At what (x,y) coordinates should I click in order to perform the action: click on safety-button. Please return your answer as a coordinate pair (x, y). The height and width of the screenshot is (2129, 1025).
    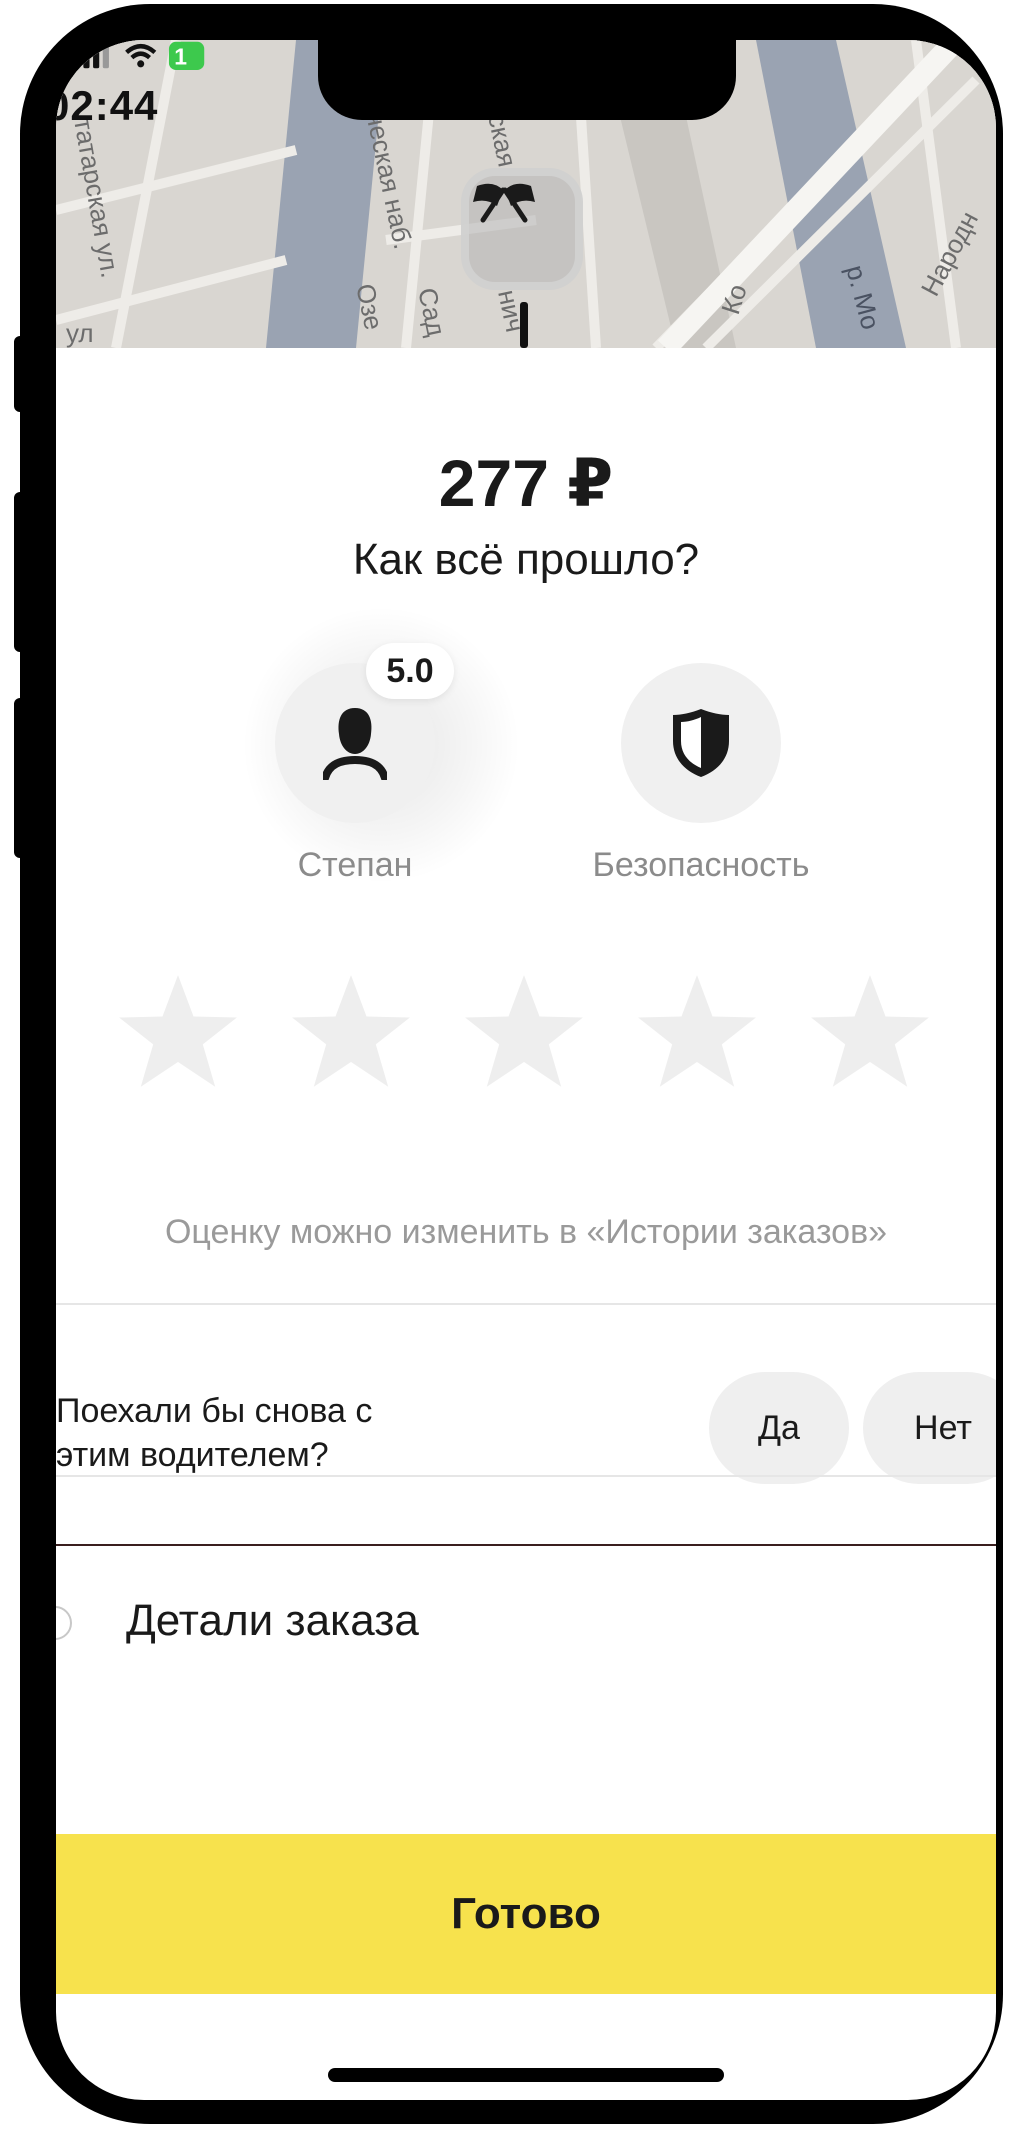
    Looking at the image, I should click on (701, 743).